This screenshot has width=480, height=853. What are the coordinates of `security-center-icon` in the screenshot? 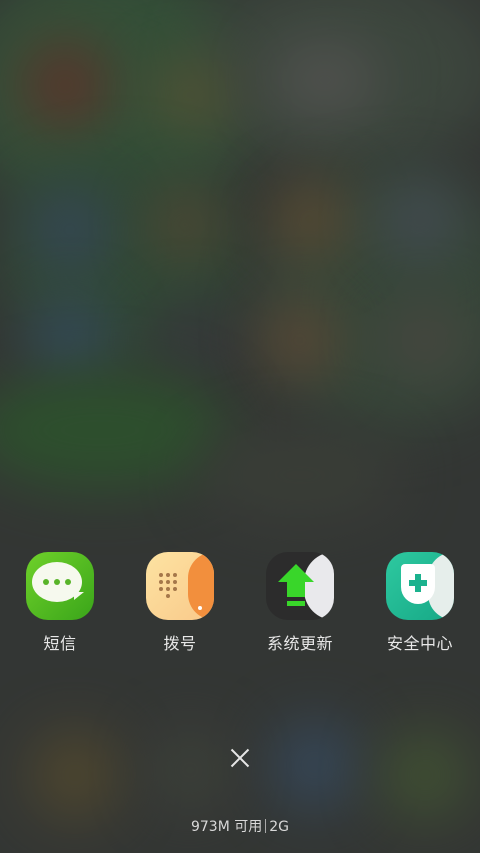 It's located at (420, 586).